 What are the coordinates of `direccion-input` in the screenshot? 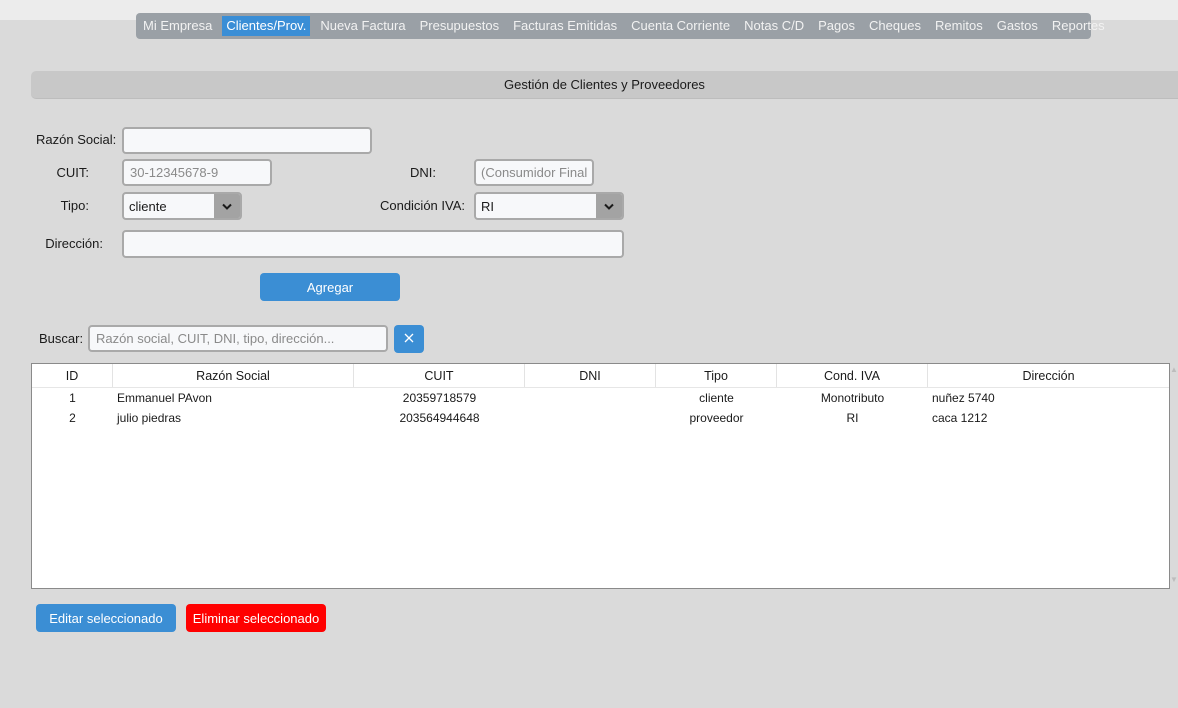 It's located at (373, 244).